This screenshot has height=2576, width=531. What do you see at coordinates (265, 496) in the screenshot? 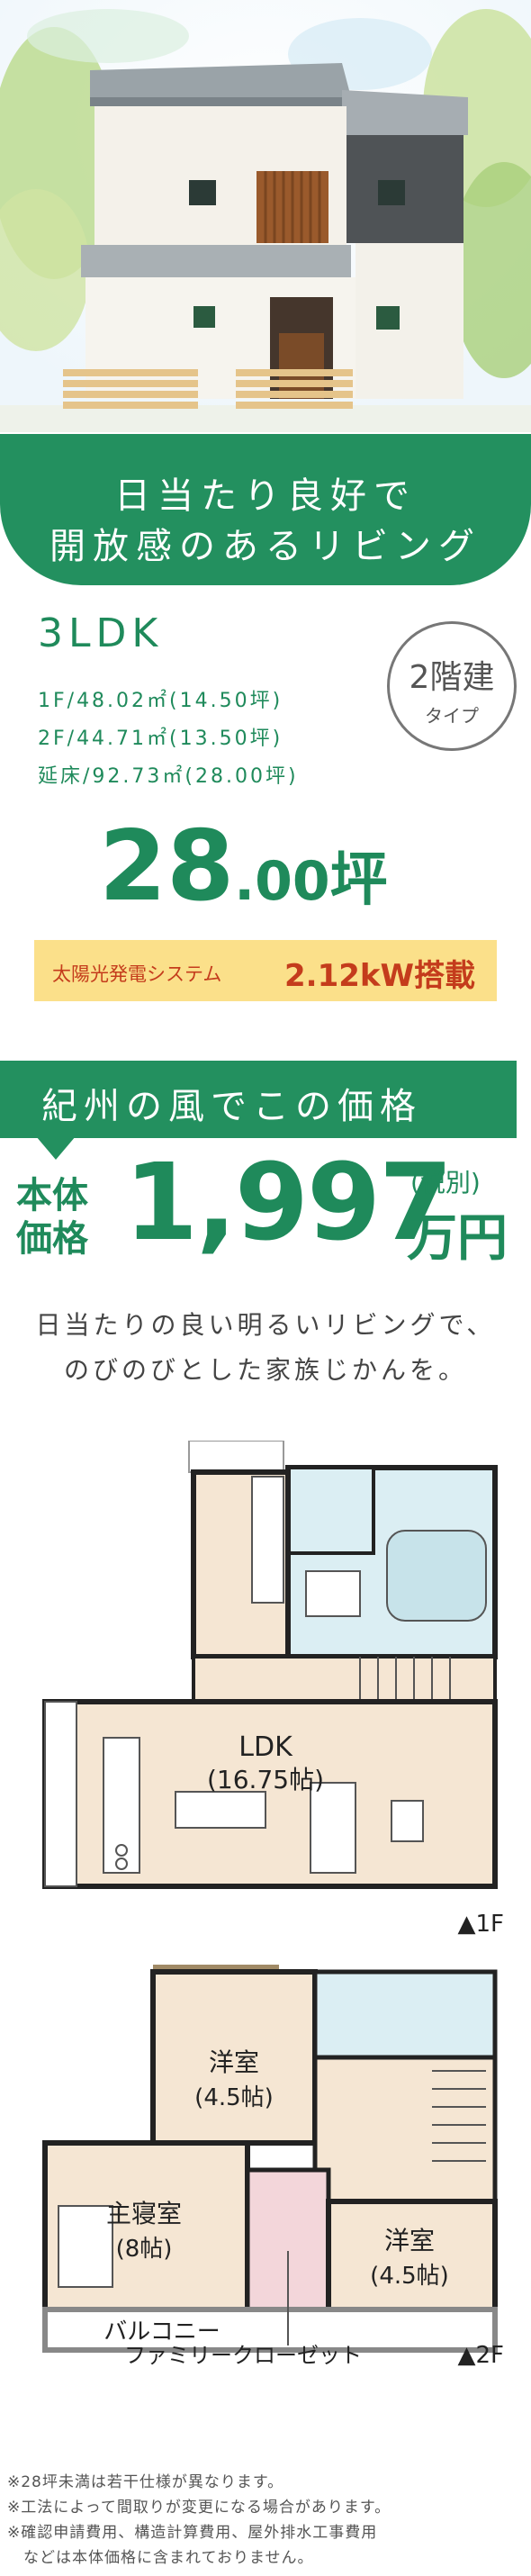
I see `headline-line-1: 日当たり良好で` at bounding box center [265, 496].